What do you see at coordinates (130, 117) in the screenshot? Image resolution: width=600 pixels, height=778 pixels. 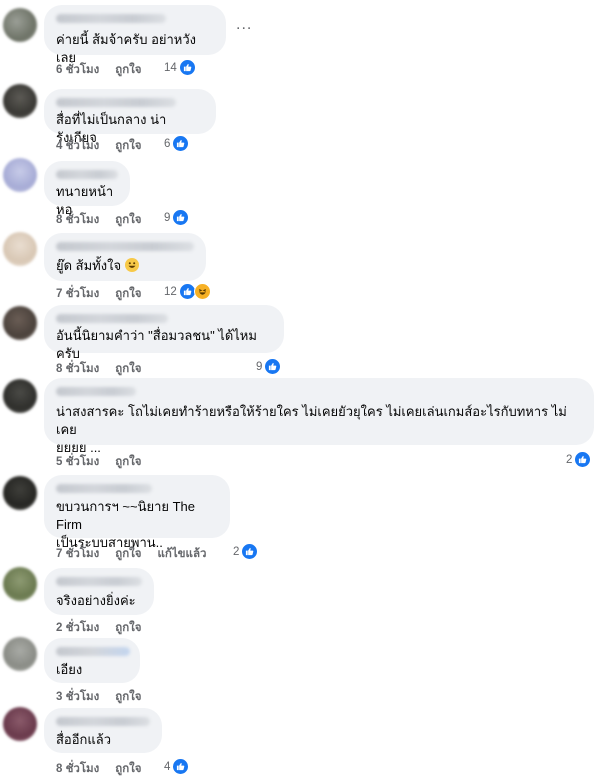 I see `comment-bubble: สื่อที่ไม่เป็นกลาง น่ารังเกียจ` at bounding box center [130, 117].